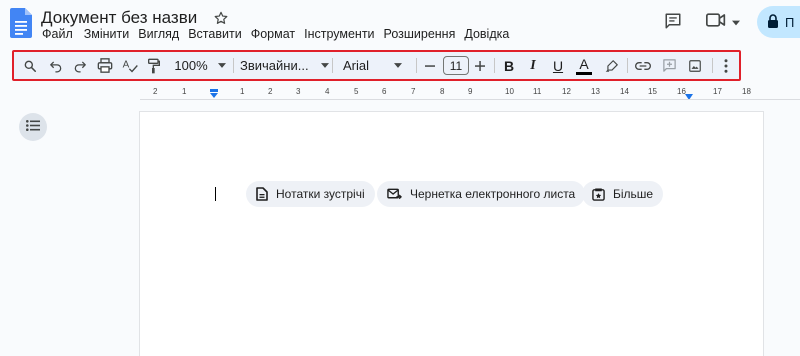 The height and width of the screenshot is (356, 800). Describe the element at coordinates (695, 65) in the screenshot. I see `insert-image-icon` at that location.